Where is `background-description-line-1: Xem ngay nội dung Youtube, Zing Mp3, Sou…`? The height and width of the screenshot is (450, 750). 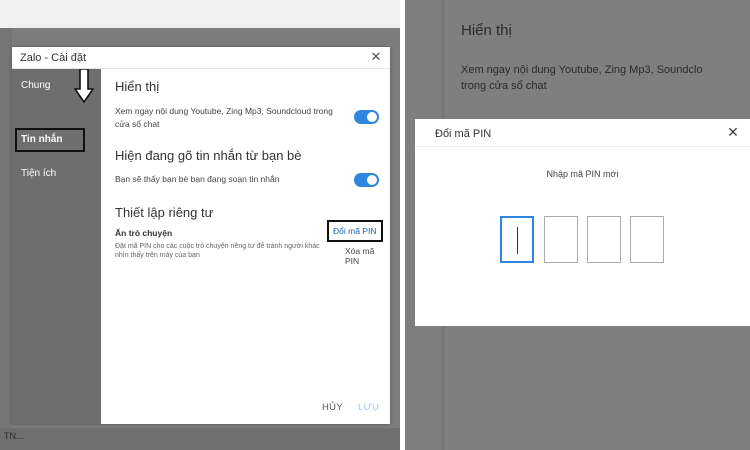 background-description-line-1: Xem ngay nội dung Youtube, Zing Mp3, Sou… is located at coordinates (582, 70).